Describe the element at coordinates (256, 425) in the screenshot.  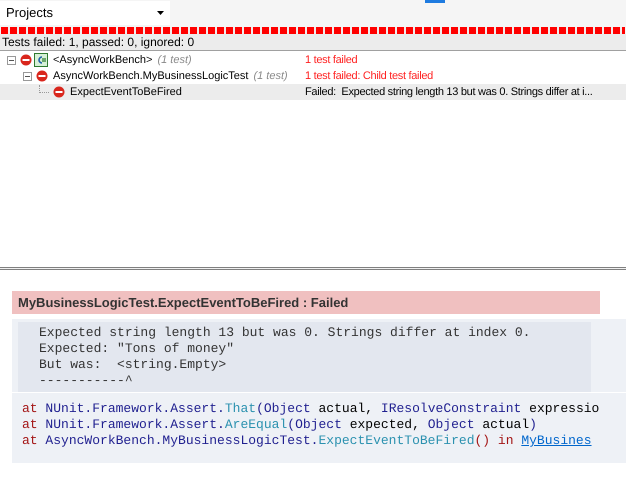
I see `stack-trace-text: AreEqual` at that location.